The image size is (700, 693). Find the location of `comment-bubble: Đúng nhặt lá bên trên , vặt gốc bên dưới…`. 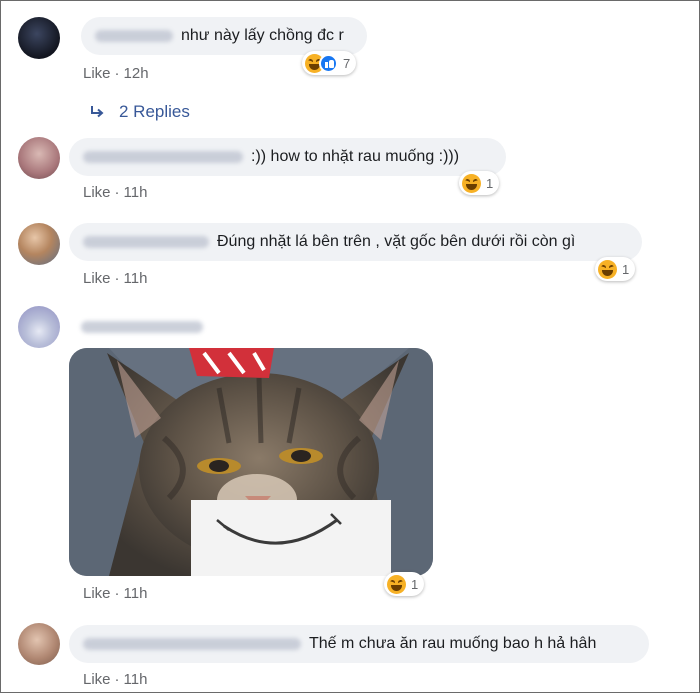

comment-bubble: Đúng nhặt lá bên trên , vặt gốc bên dưới… is located at coordinates (355, 242).